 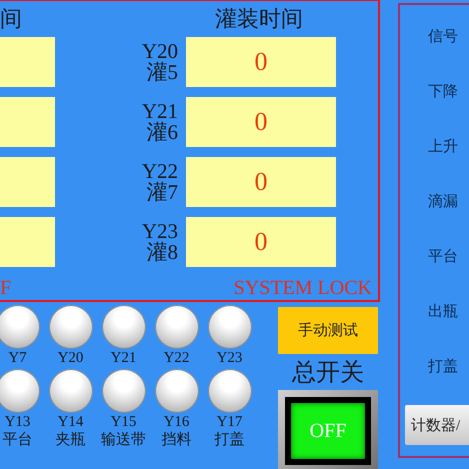 I want to click on switch-title: 总开关, so click(x=328, y=373).